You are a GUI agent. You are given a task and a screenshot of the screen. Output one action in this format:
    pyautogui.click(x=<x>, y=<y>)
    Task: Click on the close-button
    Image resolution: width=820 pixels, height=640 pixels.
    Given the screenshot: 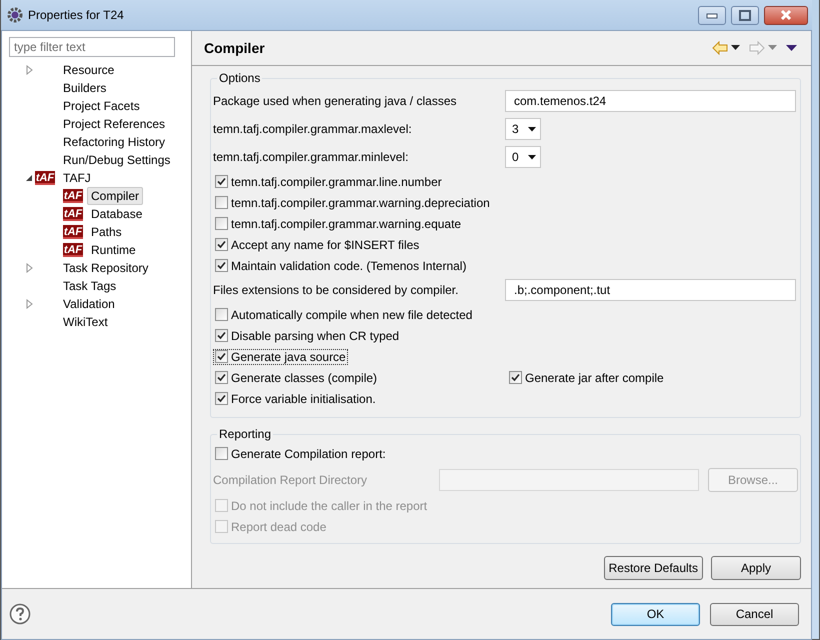 What is the action you would take?
    pyautogui.click(x=786, y=15)
    